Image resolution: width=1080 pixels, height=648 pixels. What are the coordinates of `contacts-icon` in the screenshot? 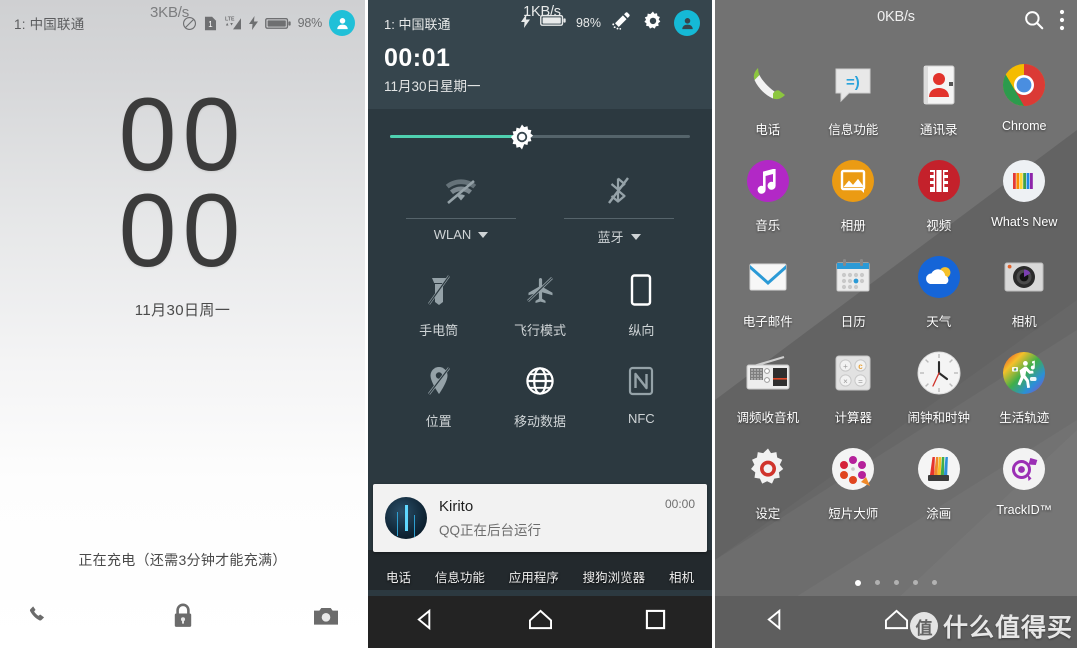 It's located at (939, 85).